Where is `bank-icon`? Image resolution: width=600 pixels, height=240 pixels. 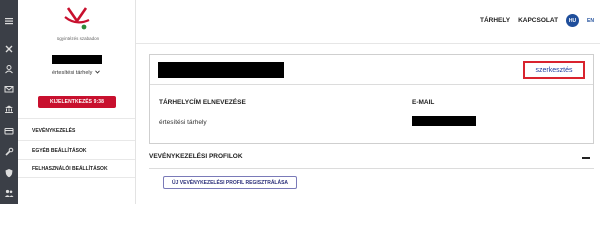
bank-icon is located at coordinates (9, 109).